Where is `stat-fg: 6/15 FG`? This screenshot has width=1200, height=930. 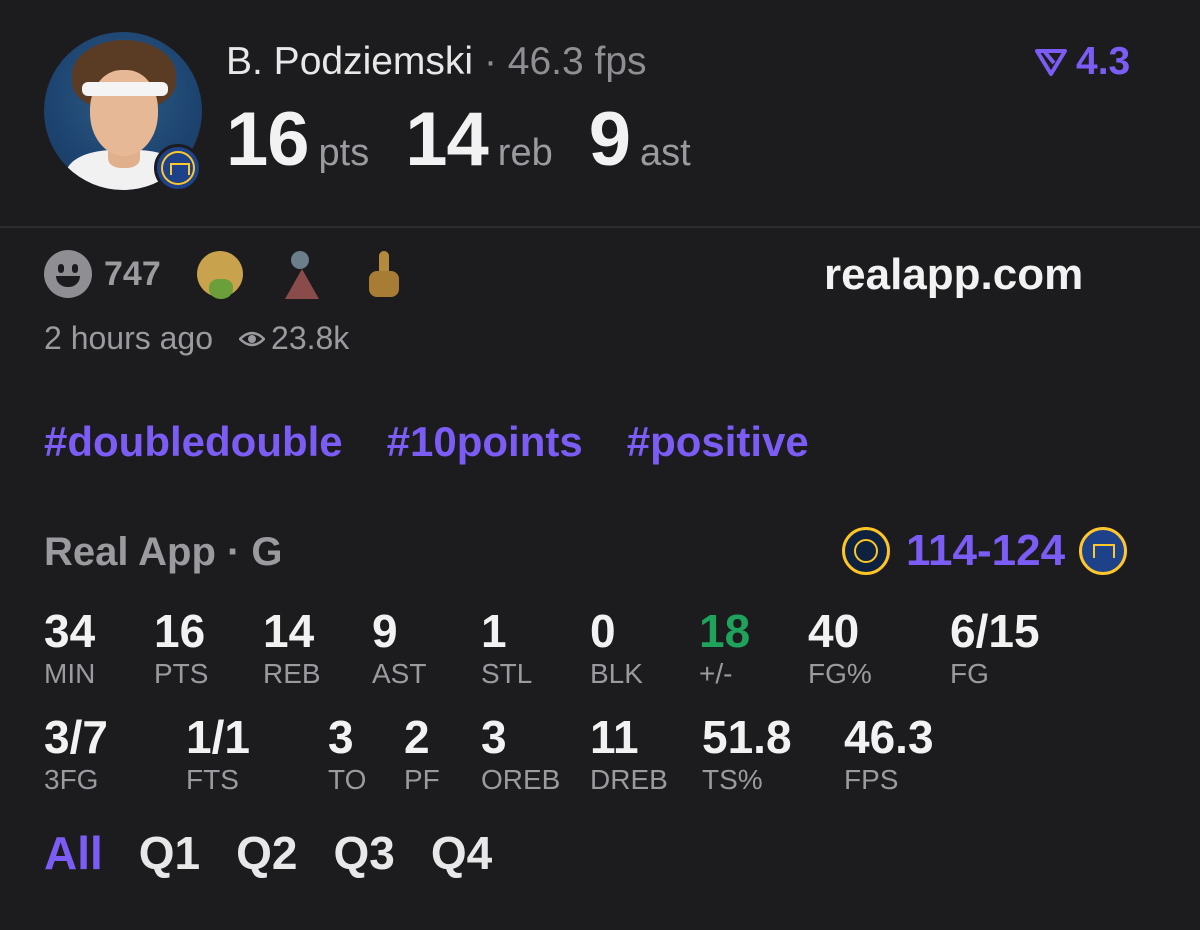 stat-fg: 6/15 FG is located at coordinates (995, 648).